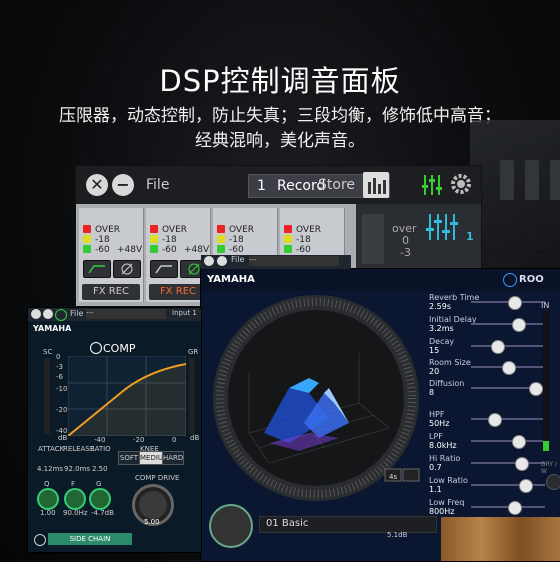 This screenshot has width=560, height=562. Describe the element at coordinates (531, 279) in the screenshot. I see `brand-label: ROO` at that location.